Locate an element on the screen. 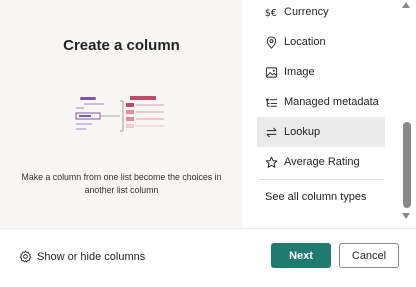  lookup-arrows-icon is located at coordinates (271, 132).